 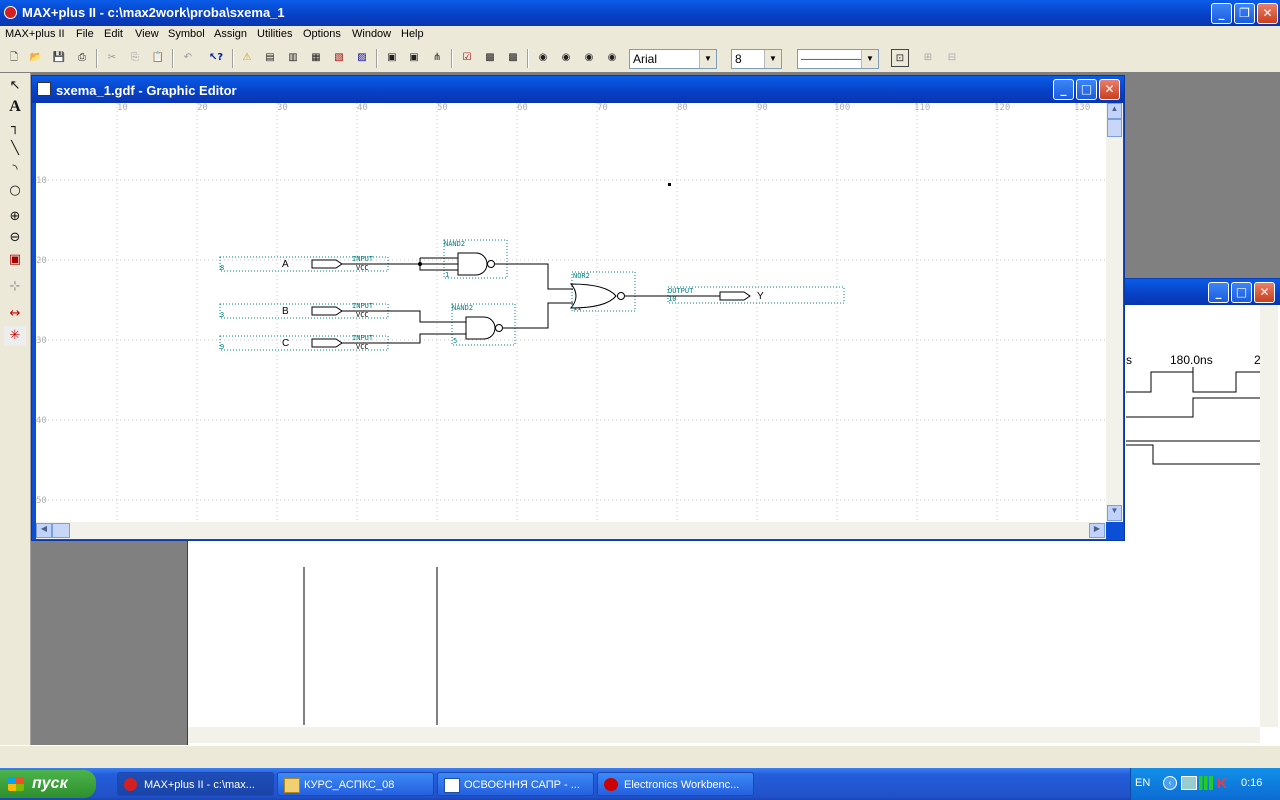 What do you see at coordinates (1142, 783) in the screenshot?
I see `language-indicator: EN` at bounding box center [1142, 783].